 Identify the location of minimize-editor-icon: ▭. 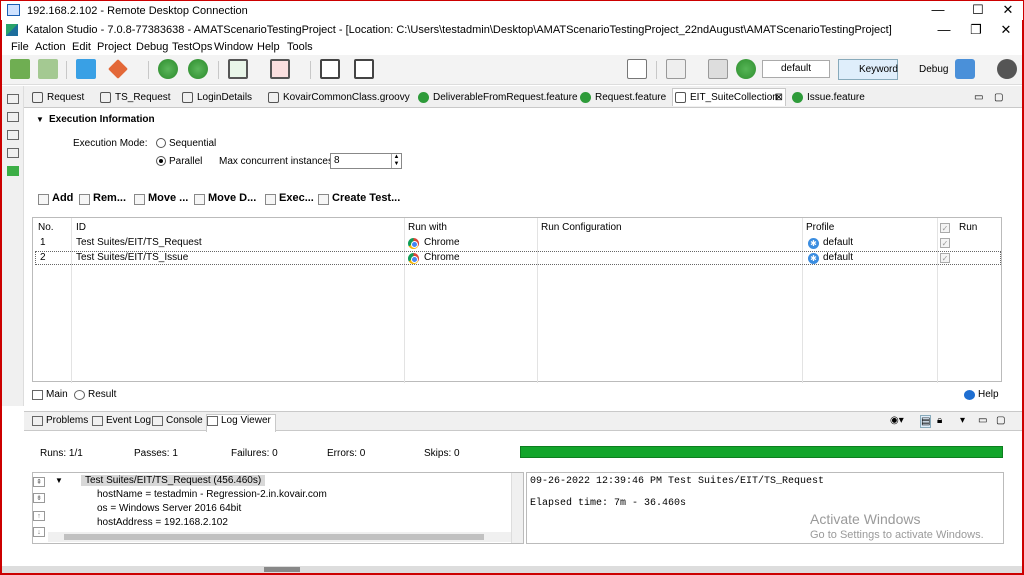
(978, 98).